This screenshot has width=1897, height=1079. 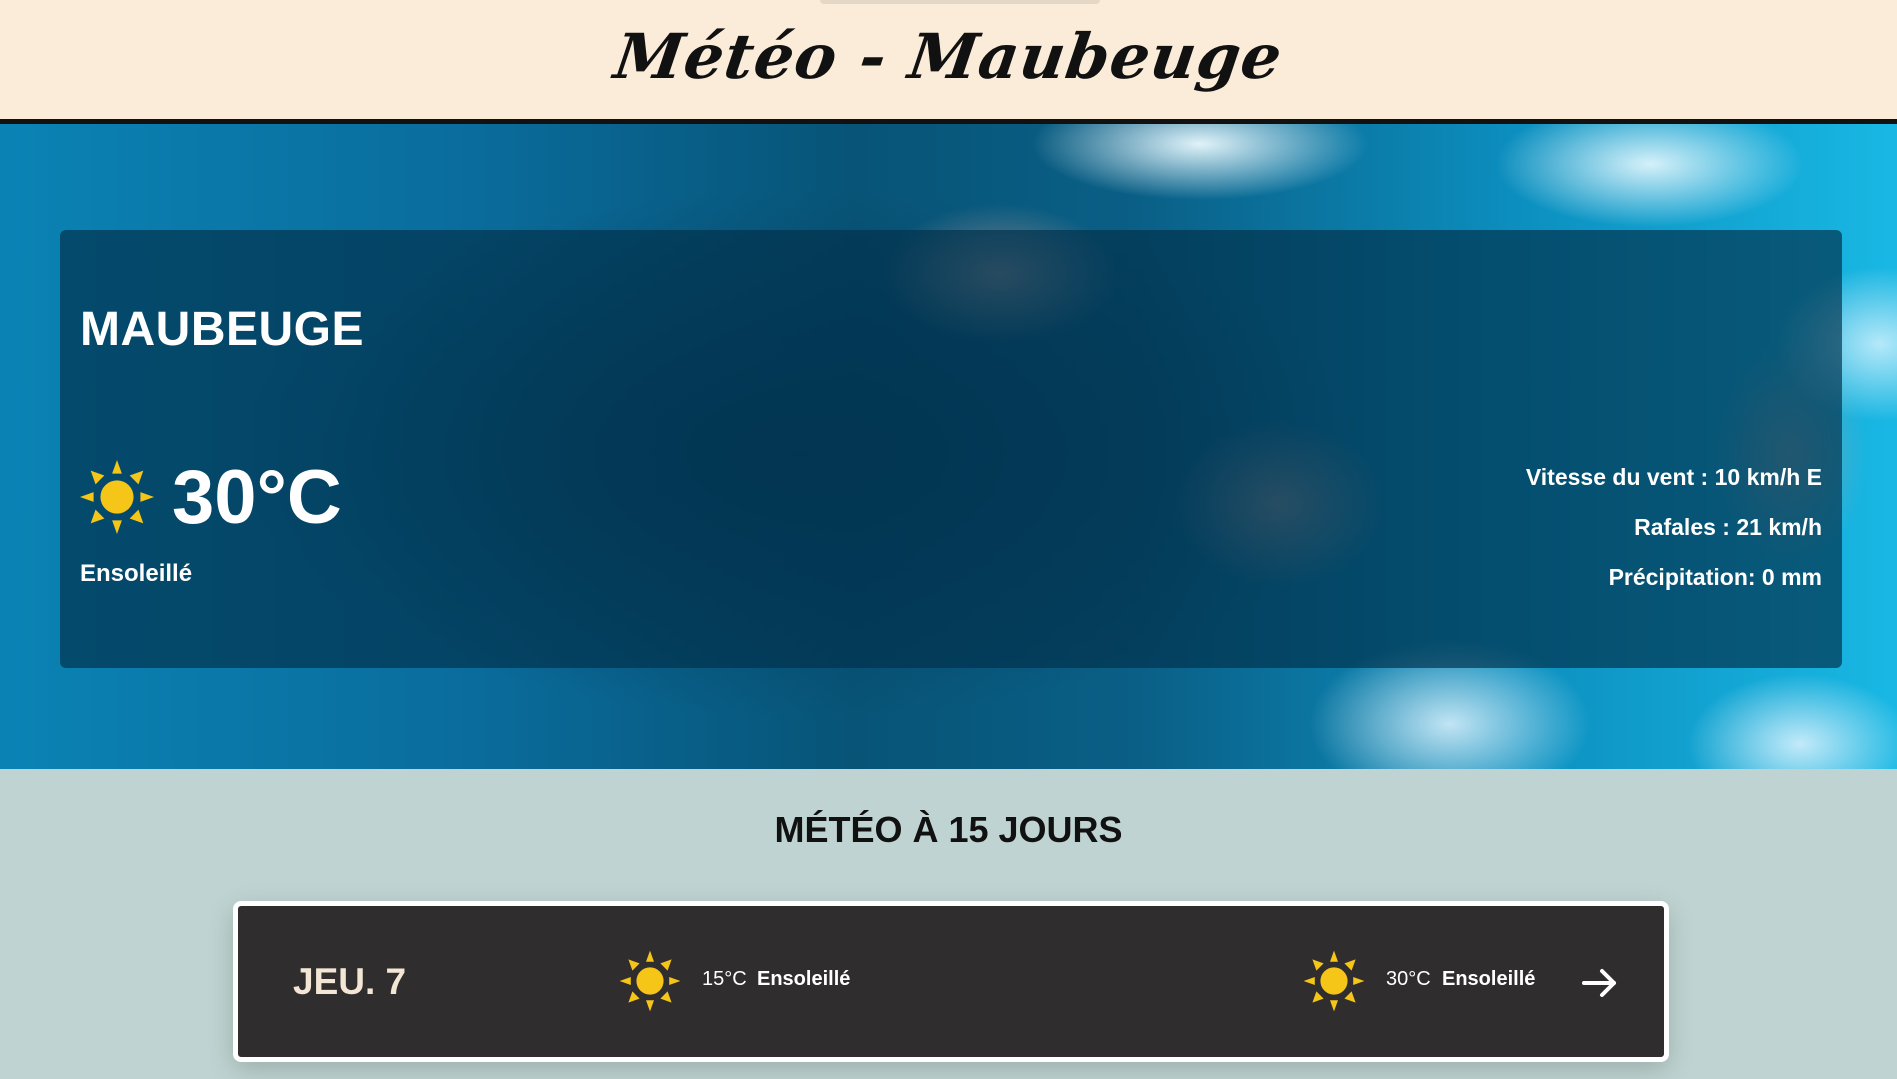 What do you see at coordinates (948, 56) in the screenshot?
I see `site-title: Météo - Maubeuge` at bounding box center [948, 56].